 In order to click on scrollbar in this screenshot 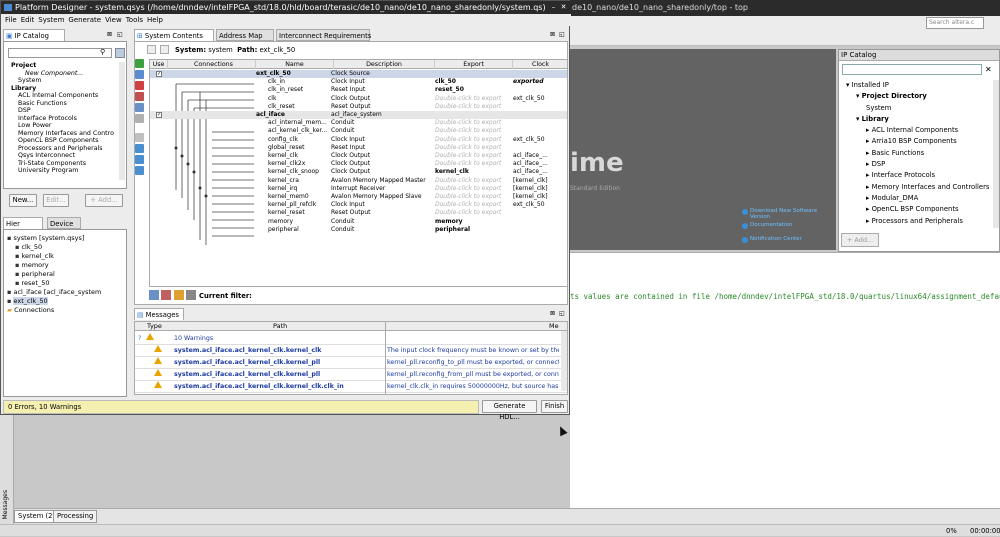, I will do `click(122, 121)`.